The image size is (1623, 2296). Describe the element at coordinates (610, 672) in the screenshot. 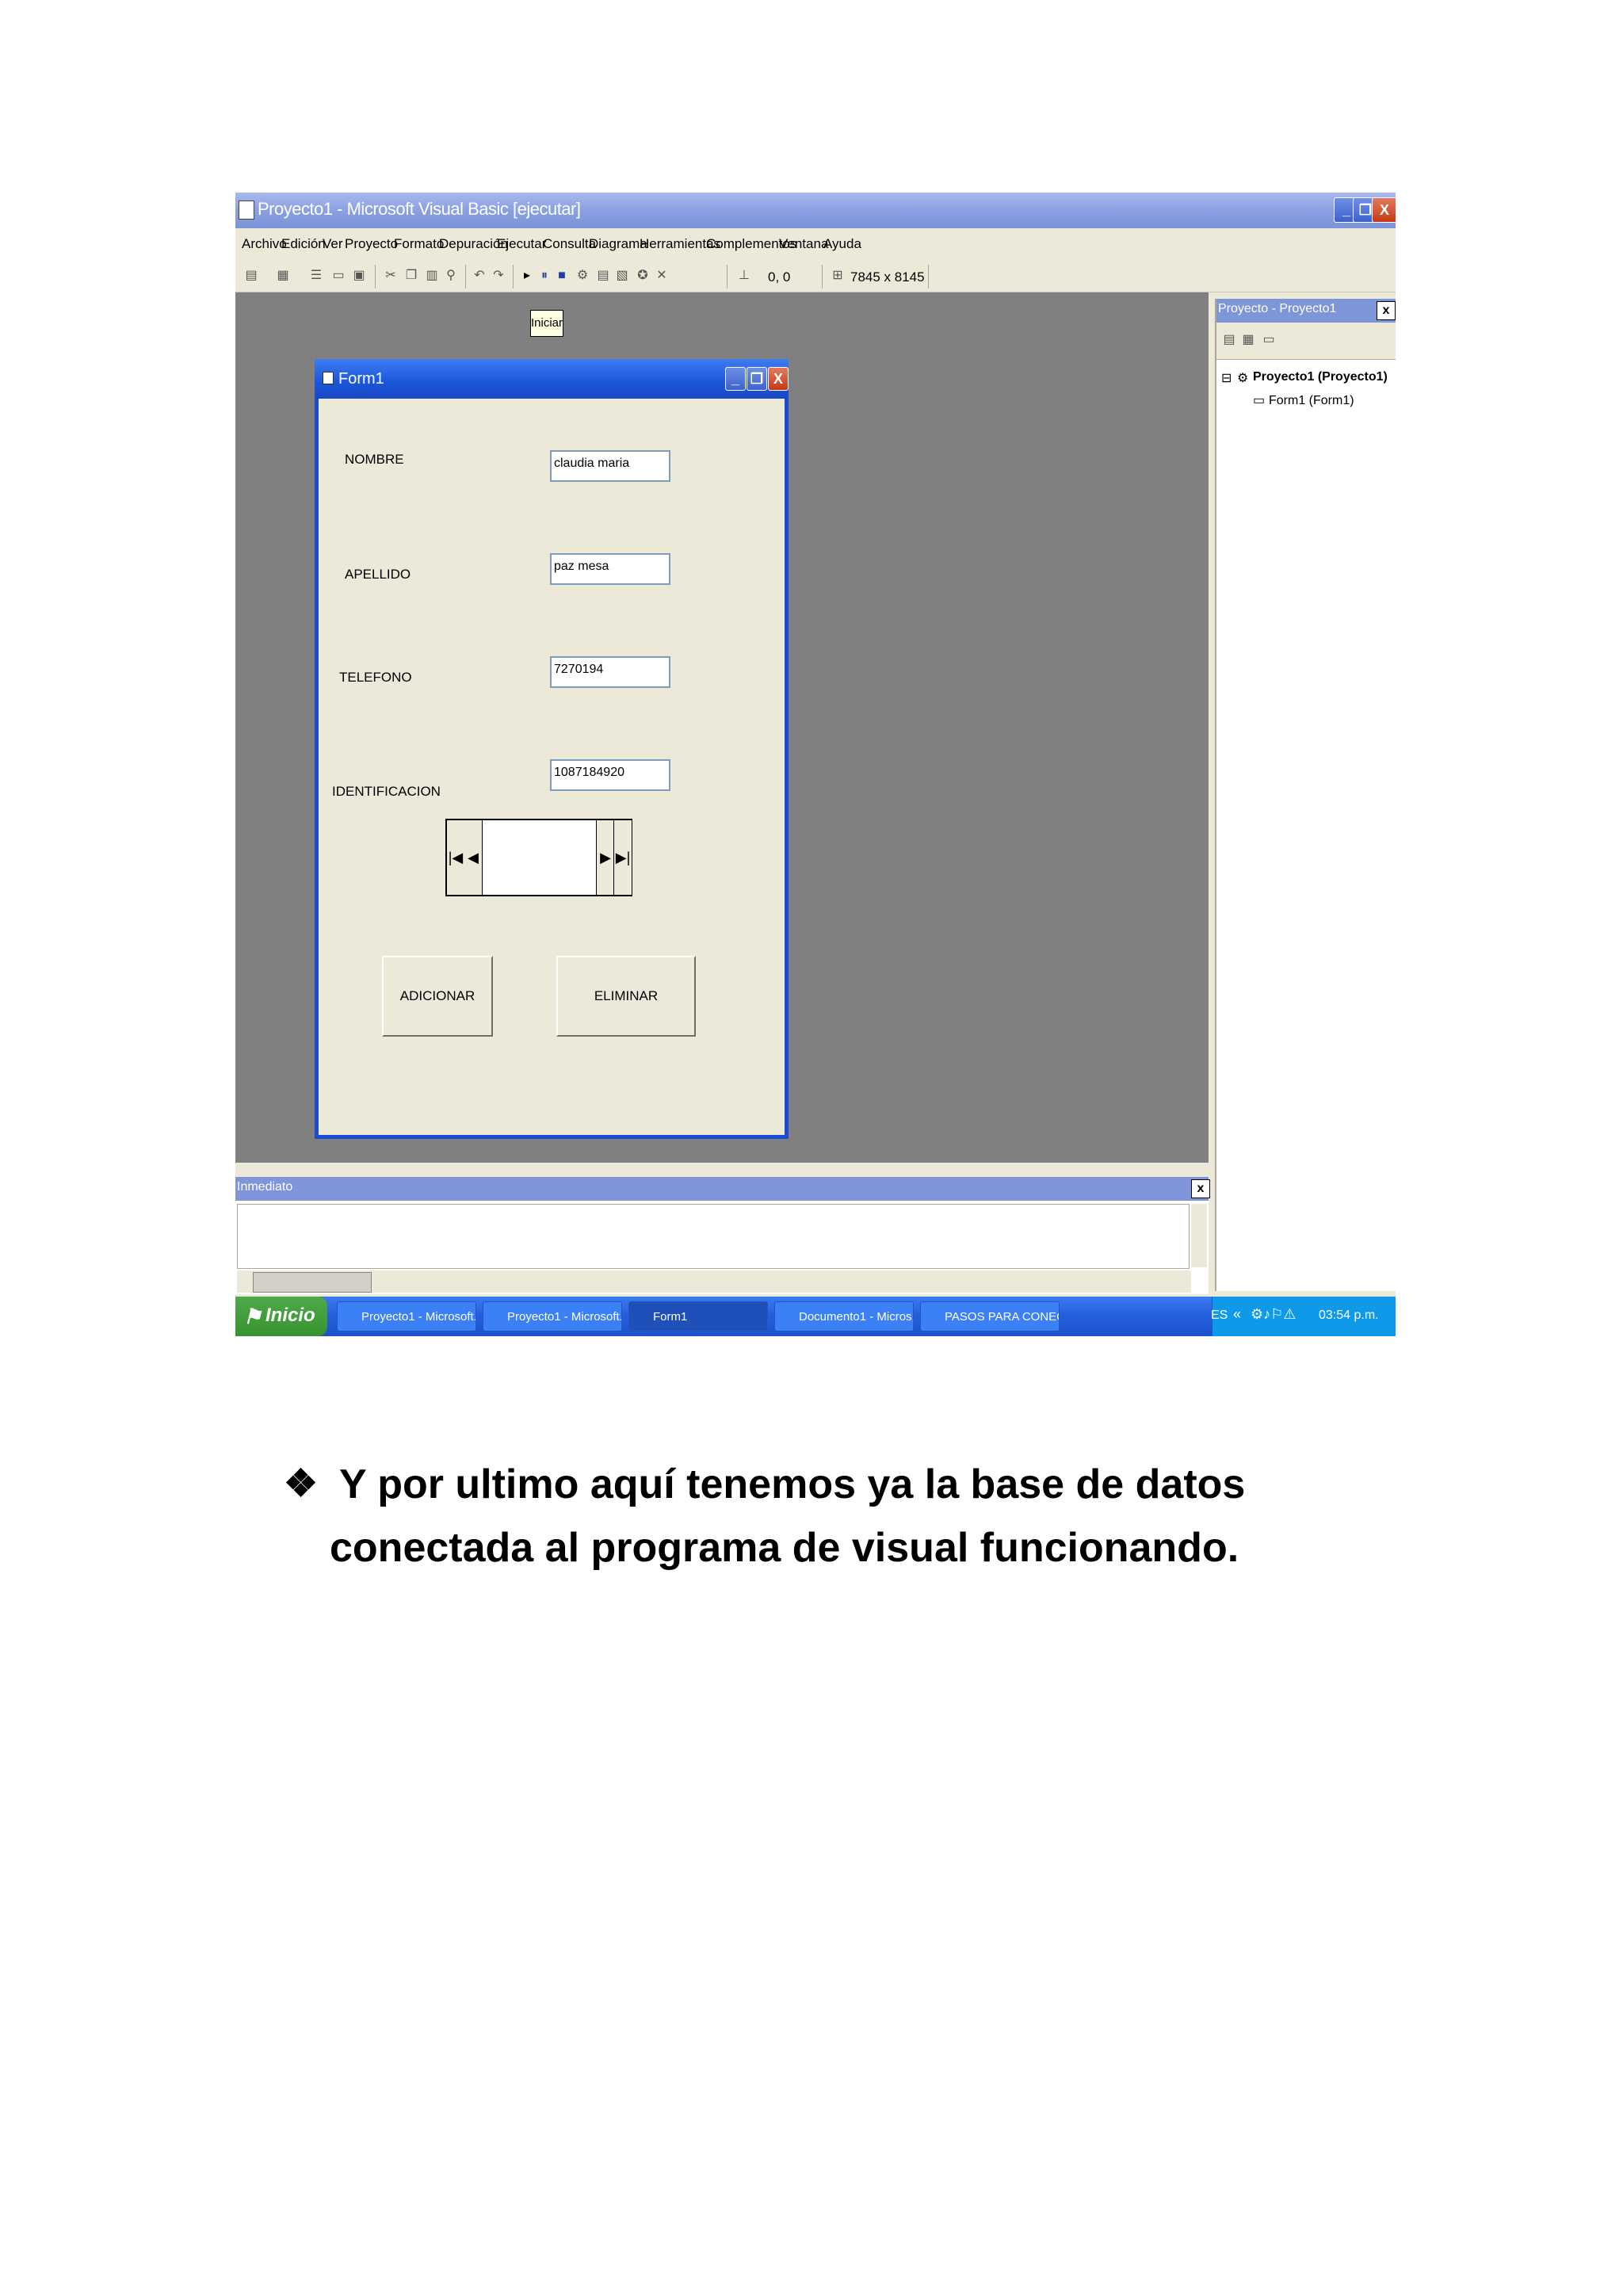

I see `telefono-field: 7270194` at that location.